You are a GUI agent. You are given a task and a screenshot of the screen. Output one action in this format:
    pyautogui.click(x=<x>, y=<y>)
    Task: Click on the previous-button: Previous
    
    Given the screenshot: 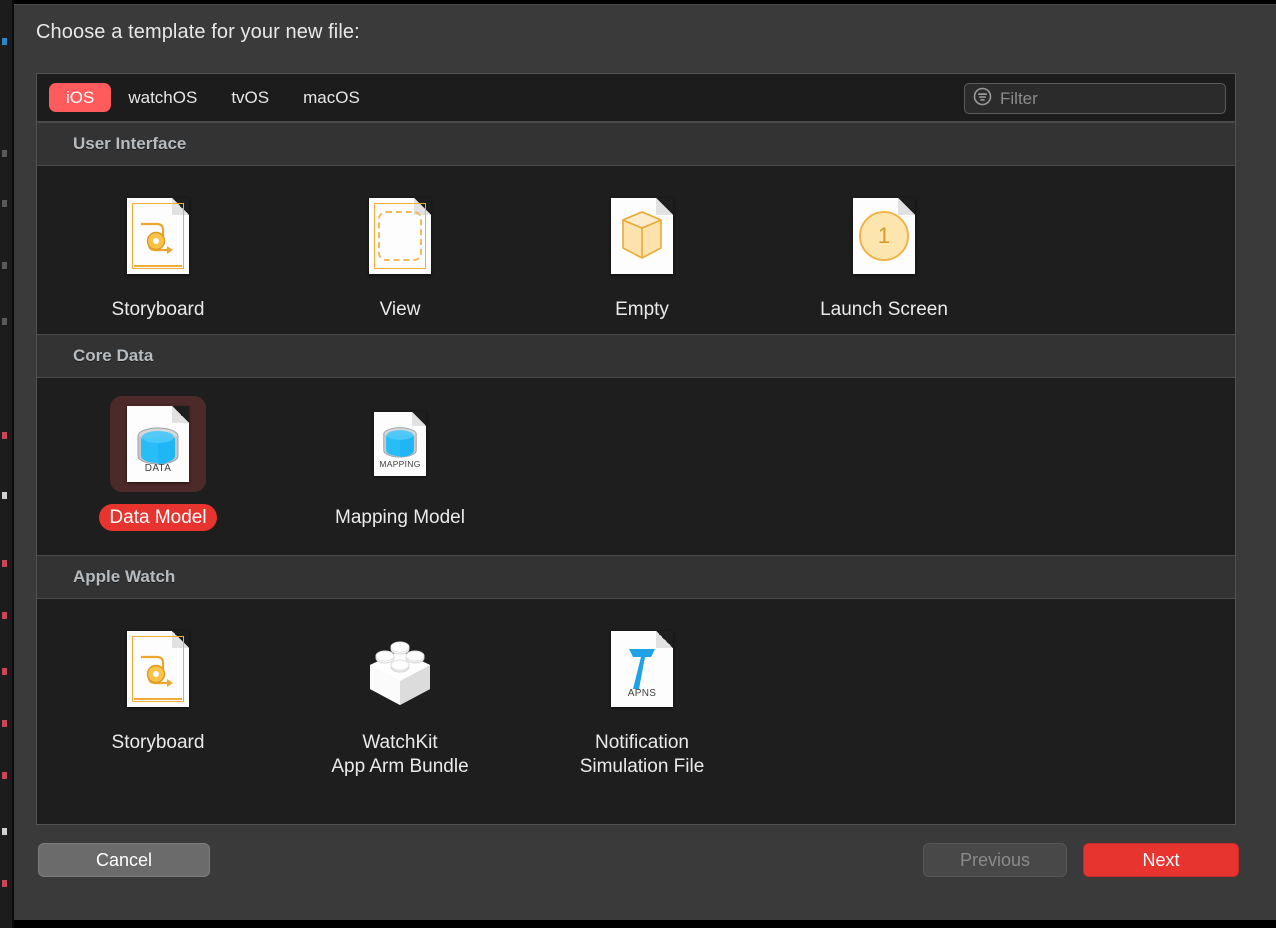 What is the action you would take?
    pyautogui.click(x=995, y=860)
    